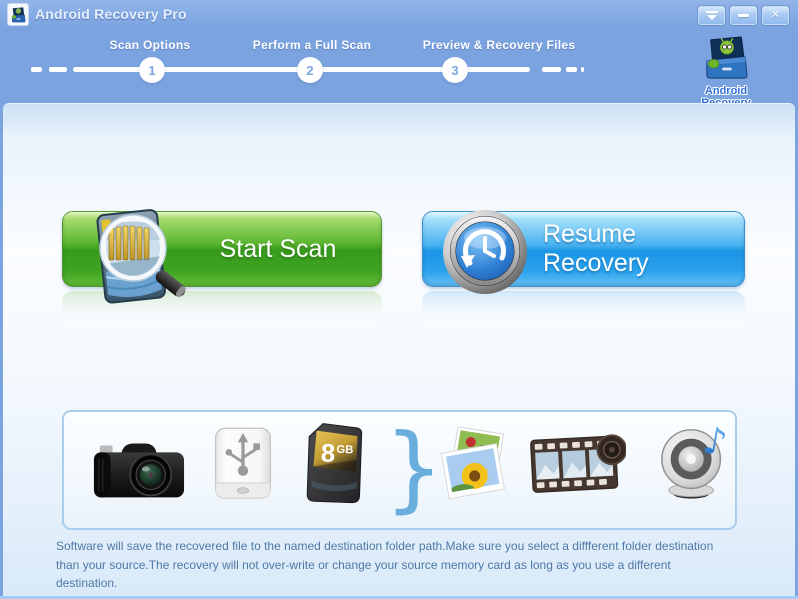  I want to click on step-label-full-scan: Perform a Full Scan, so click(312, 45).